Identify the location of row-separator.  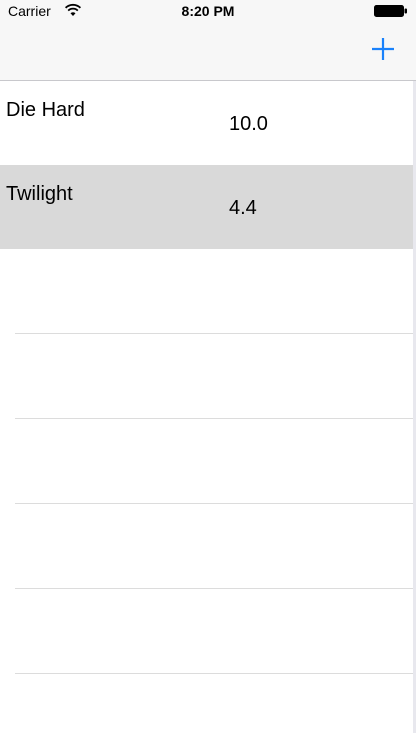
(215, 673).